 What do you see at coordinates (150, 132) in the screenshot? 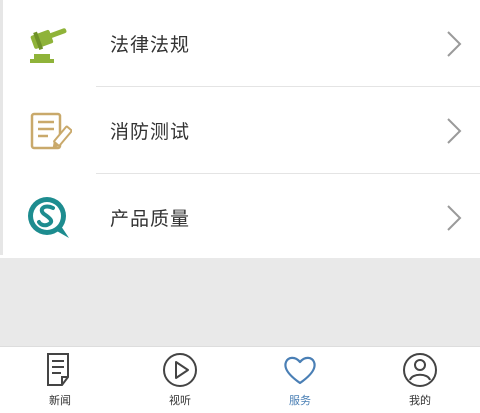
I see `list-item-label: 消防测试` at bounding box center [150, 132].